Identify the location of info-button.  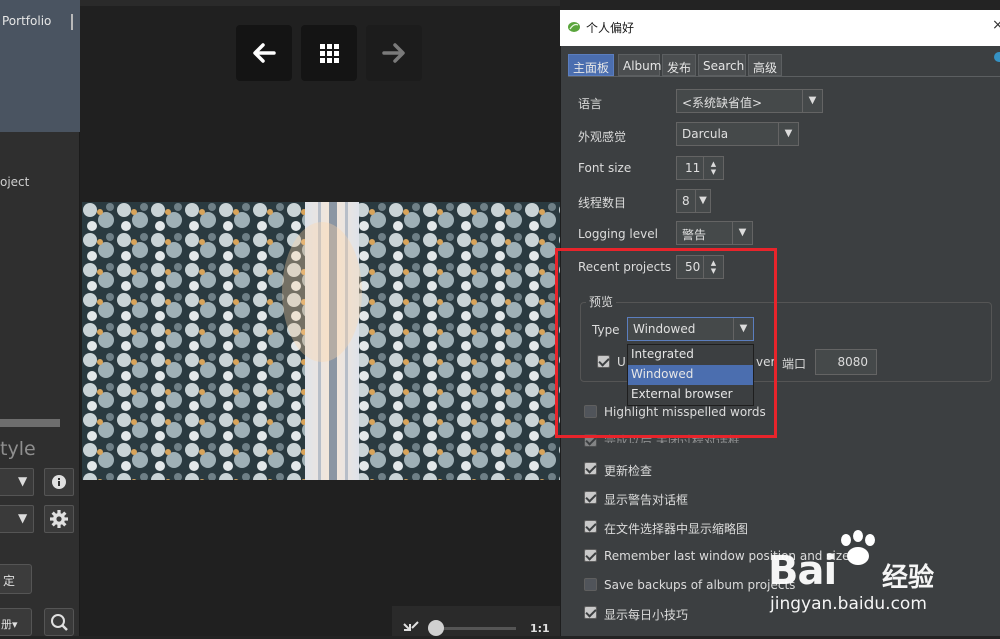
(59, 482).